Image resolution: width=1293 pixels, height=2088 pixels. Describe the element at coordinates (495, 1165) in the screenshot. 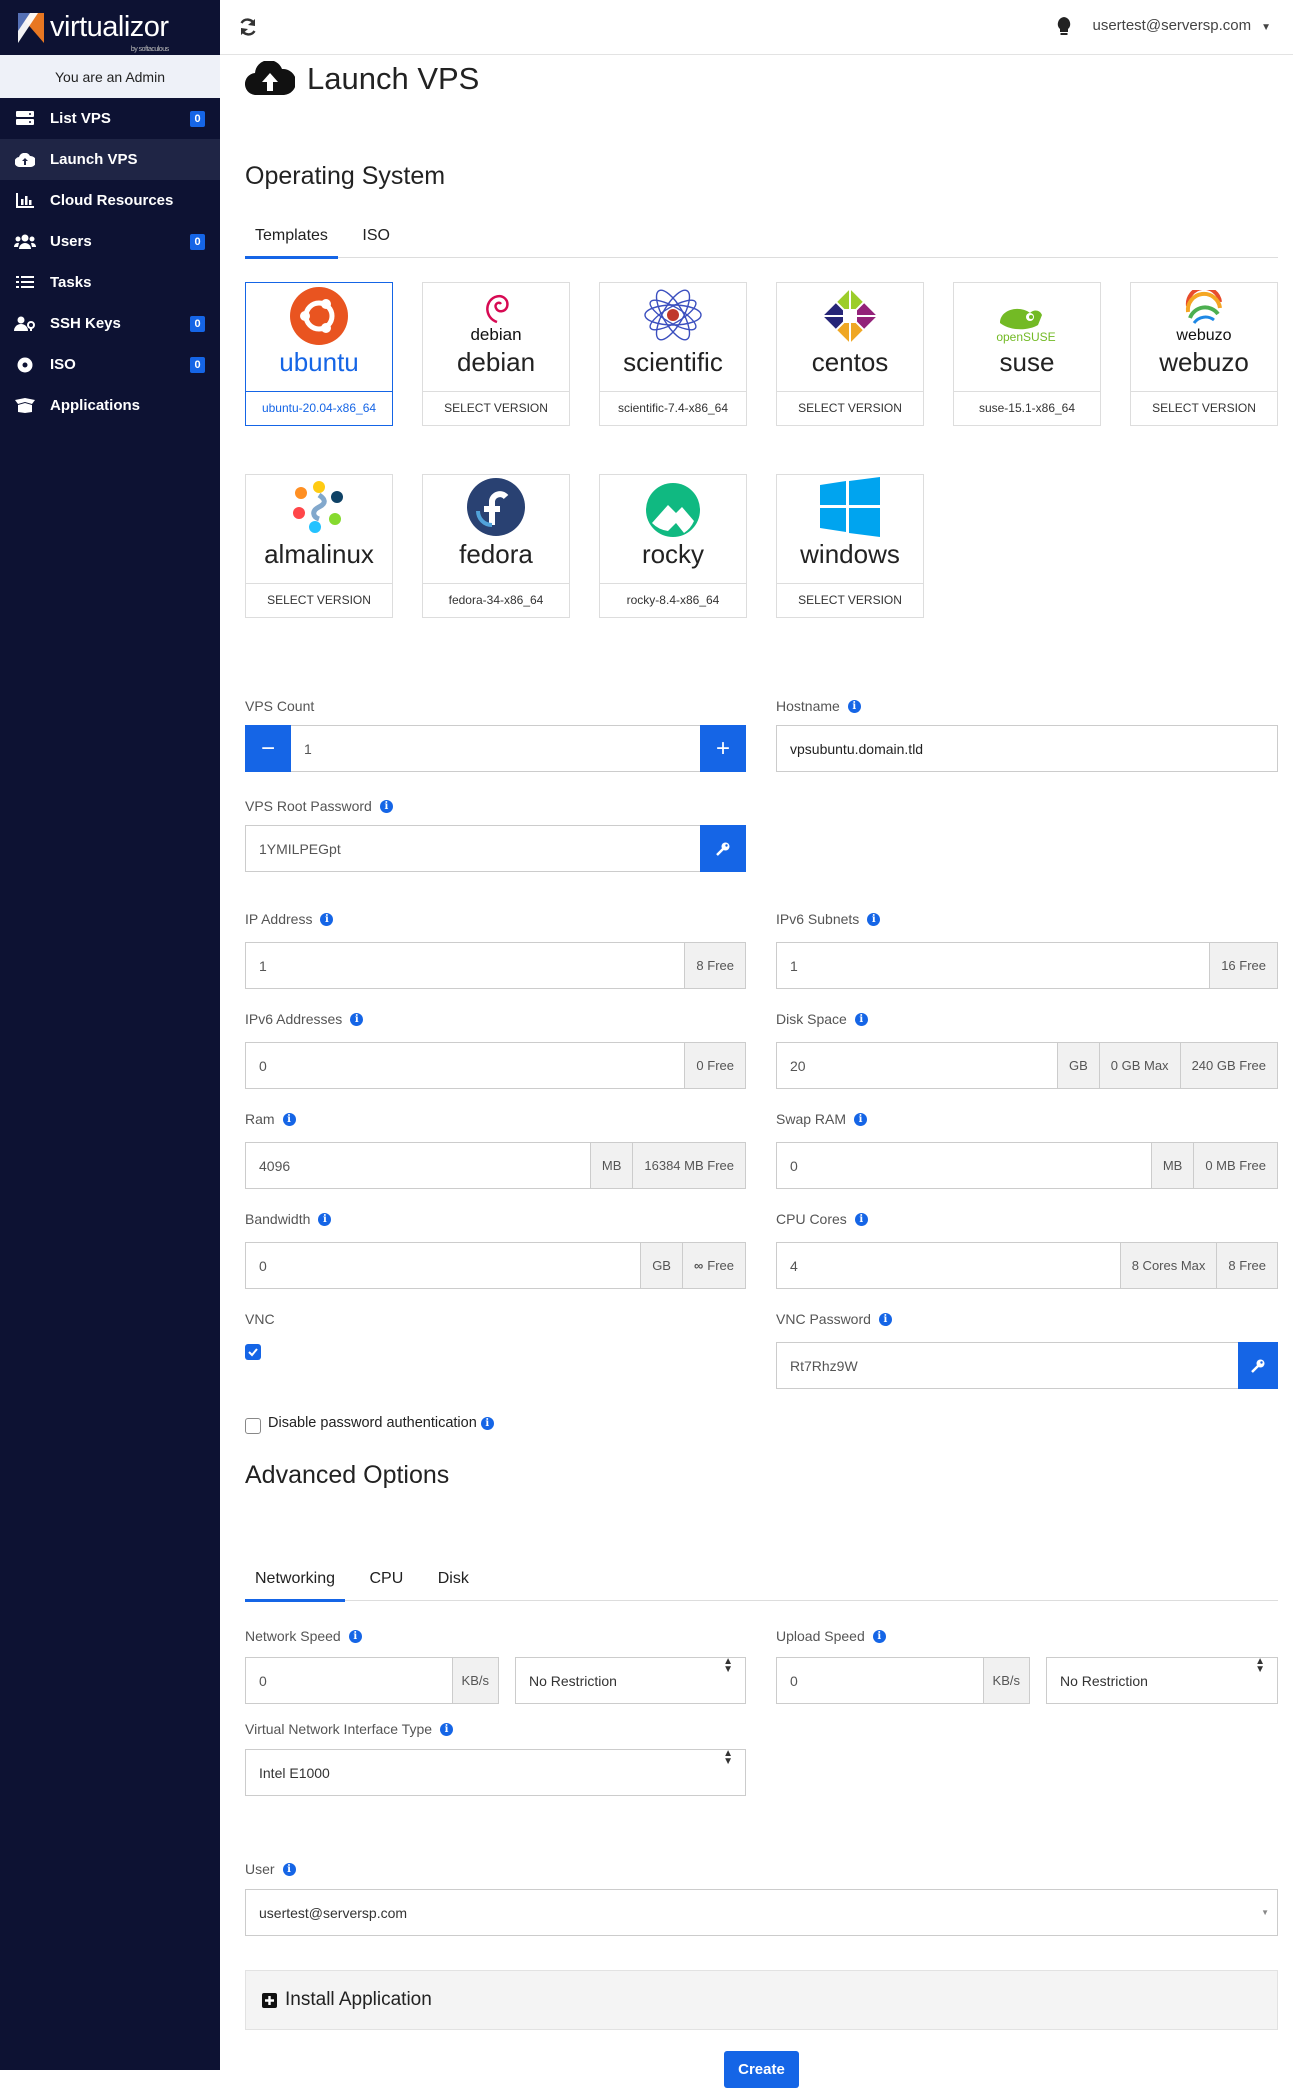

I see `ram-input: 4096 MB 16384 MB Free` at that location.